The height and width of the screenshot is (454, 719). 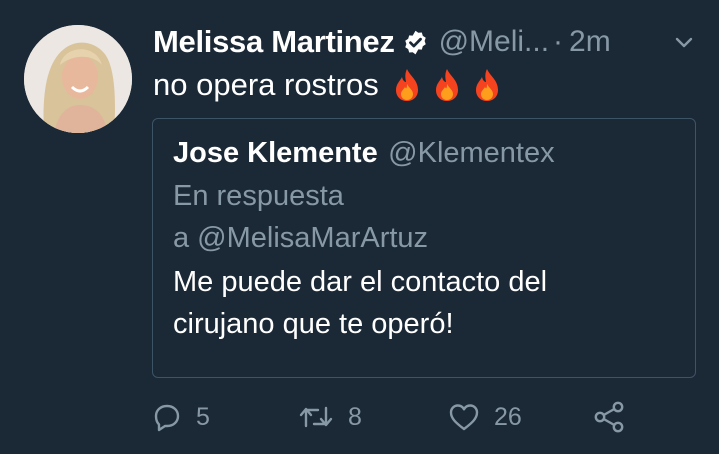 What do you see at coordinates (181, 417) in the screenshot?
I see `reply-button: 5` at bounding box center [181, 417].